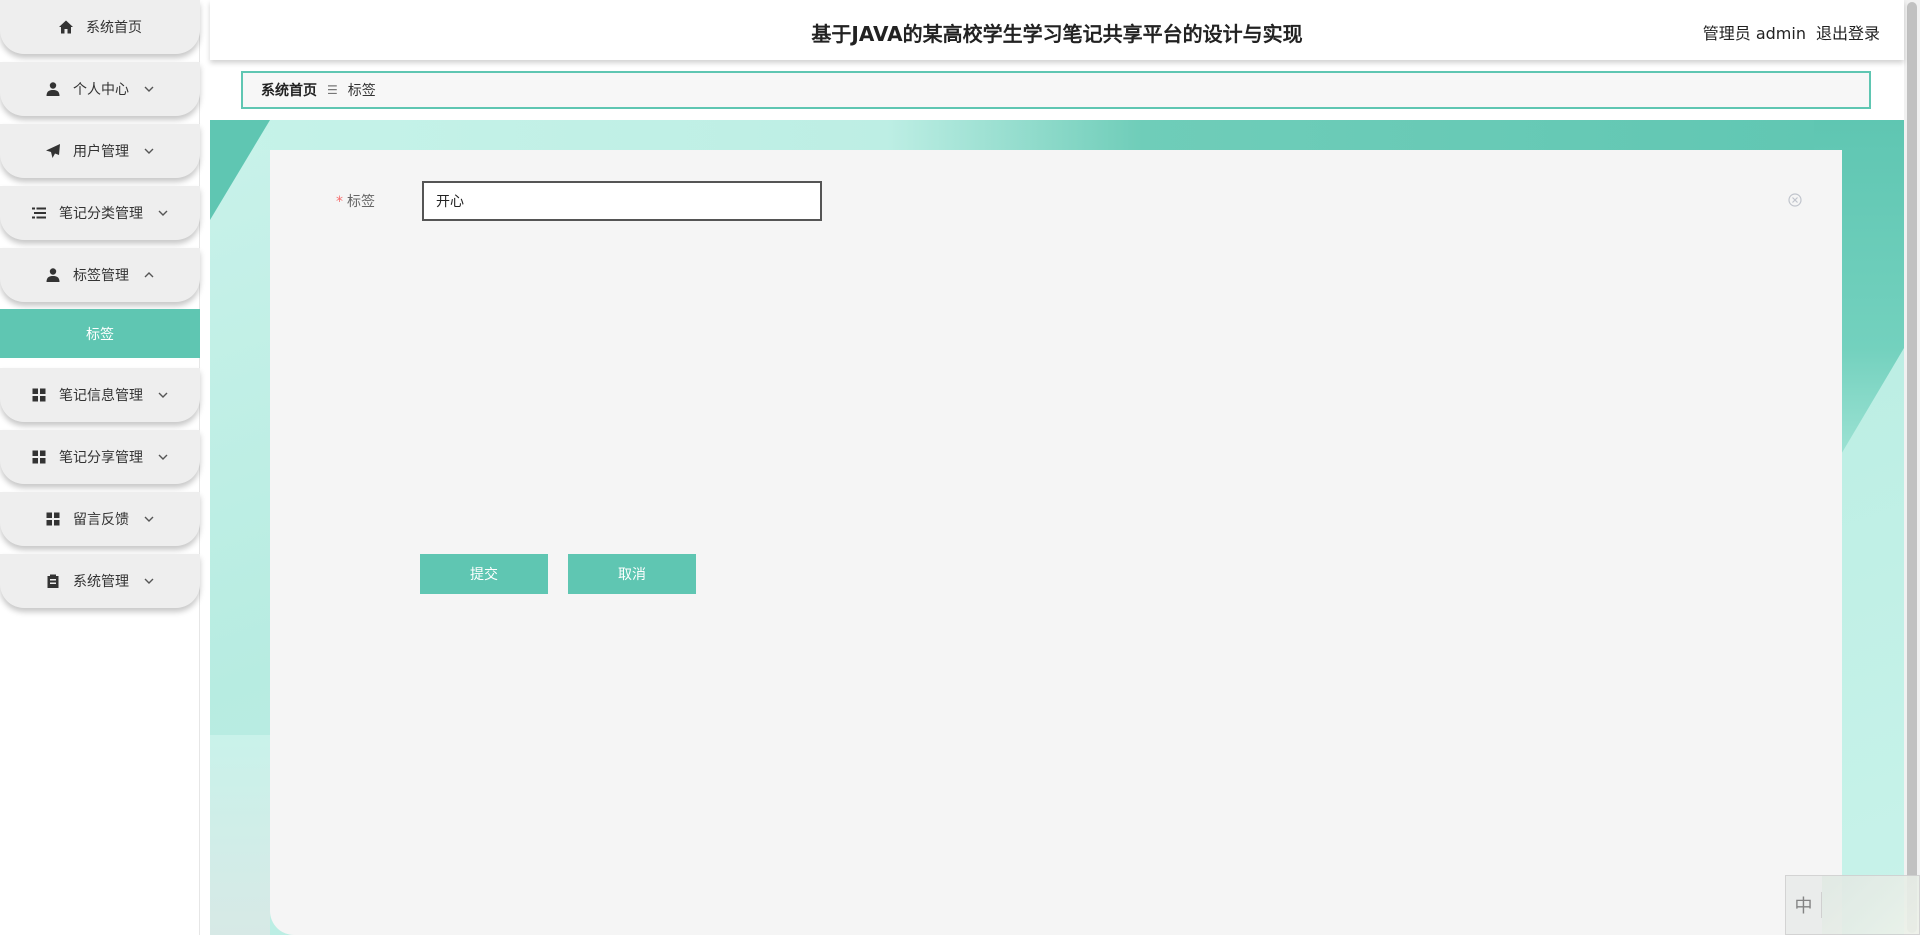 This screenshot has height=935, width=1920. I want to click on sidebar-item-note-category: 笔记分类管理, so click(100, 213).